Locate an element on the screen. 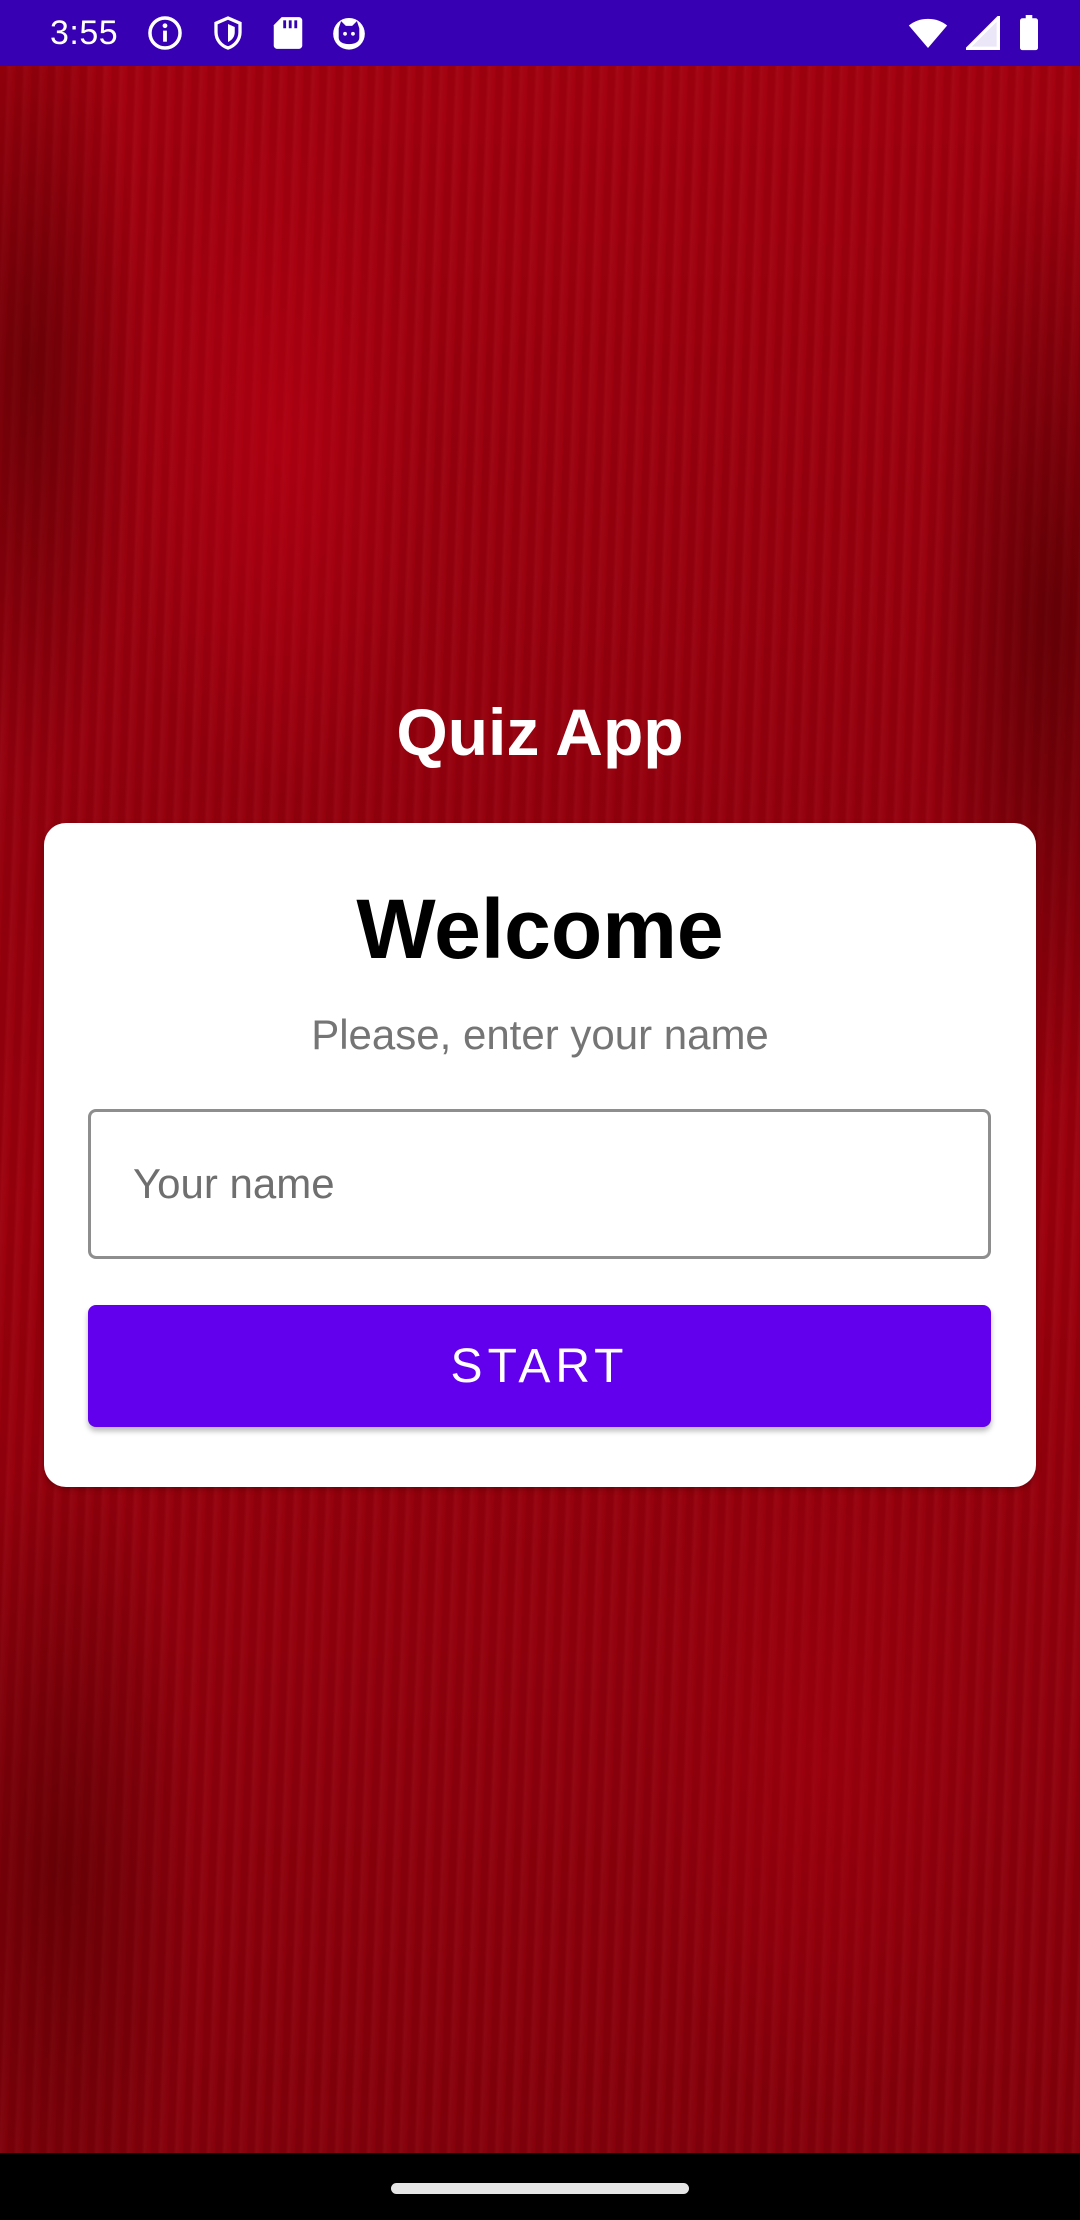 Image resolution: width=1080 pixels, height=2220 pixels. start-button: START is located at coordinates (539, 1366).